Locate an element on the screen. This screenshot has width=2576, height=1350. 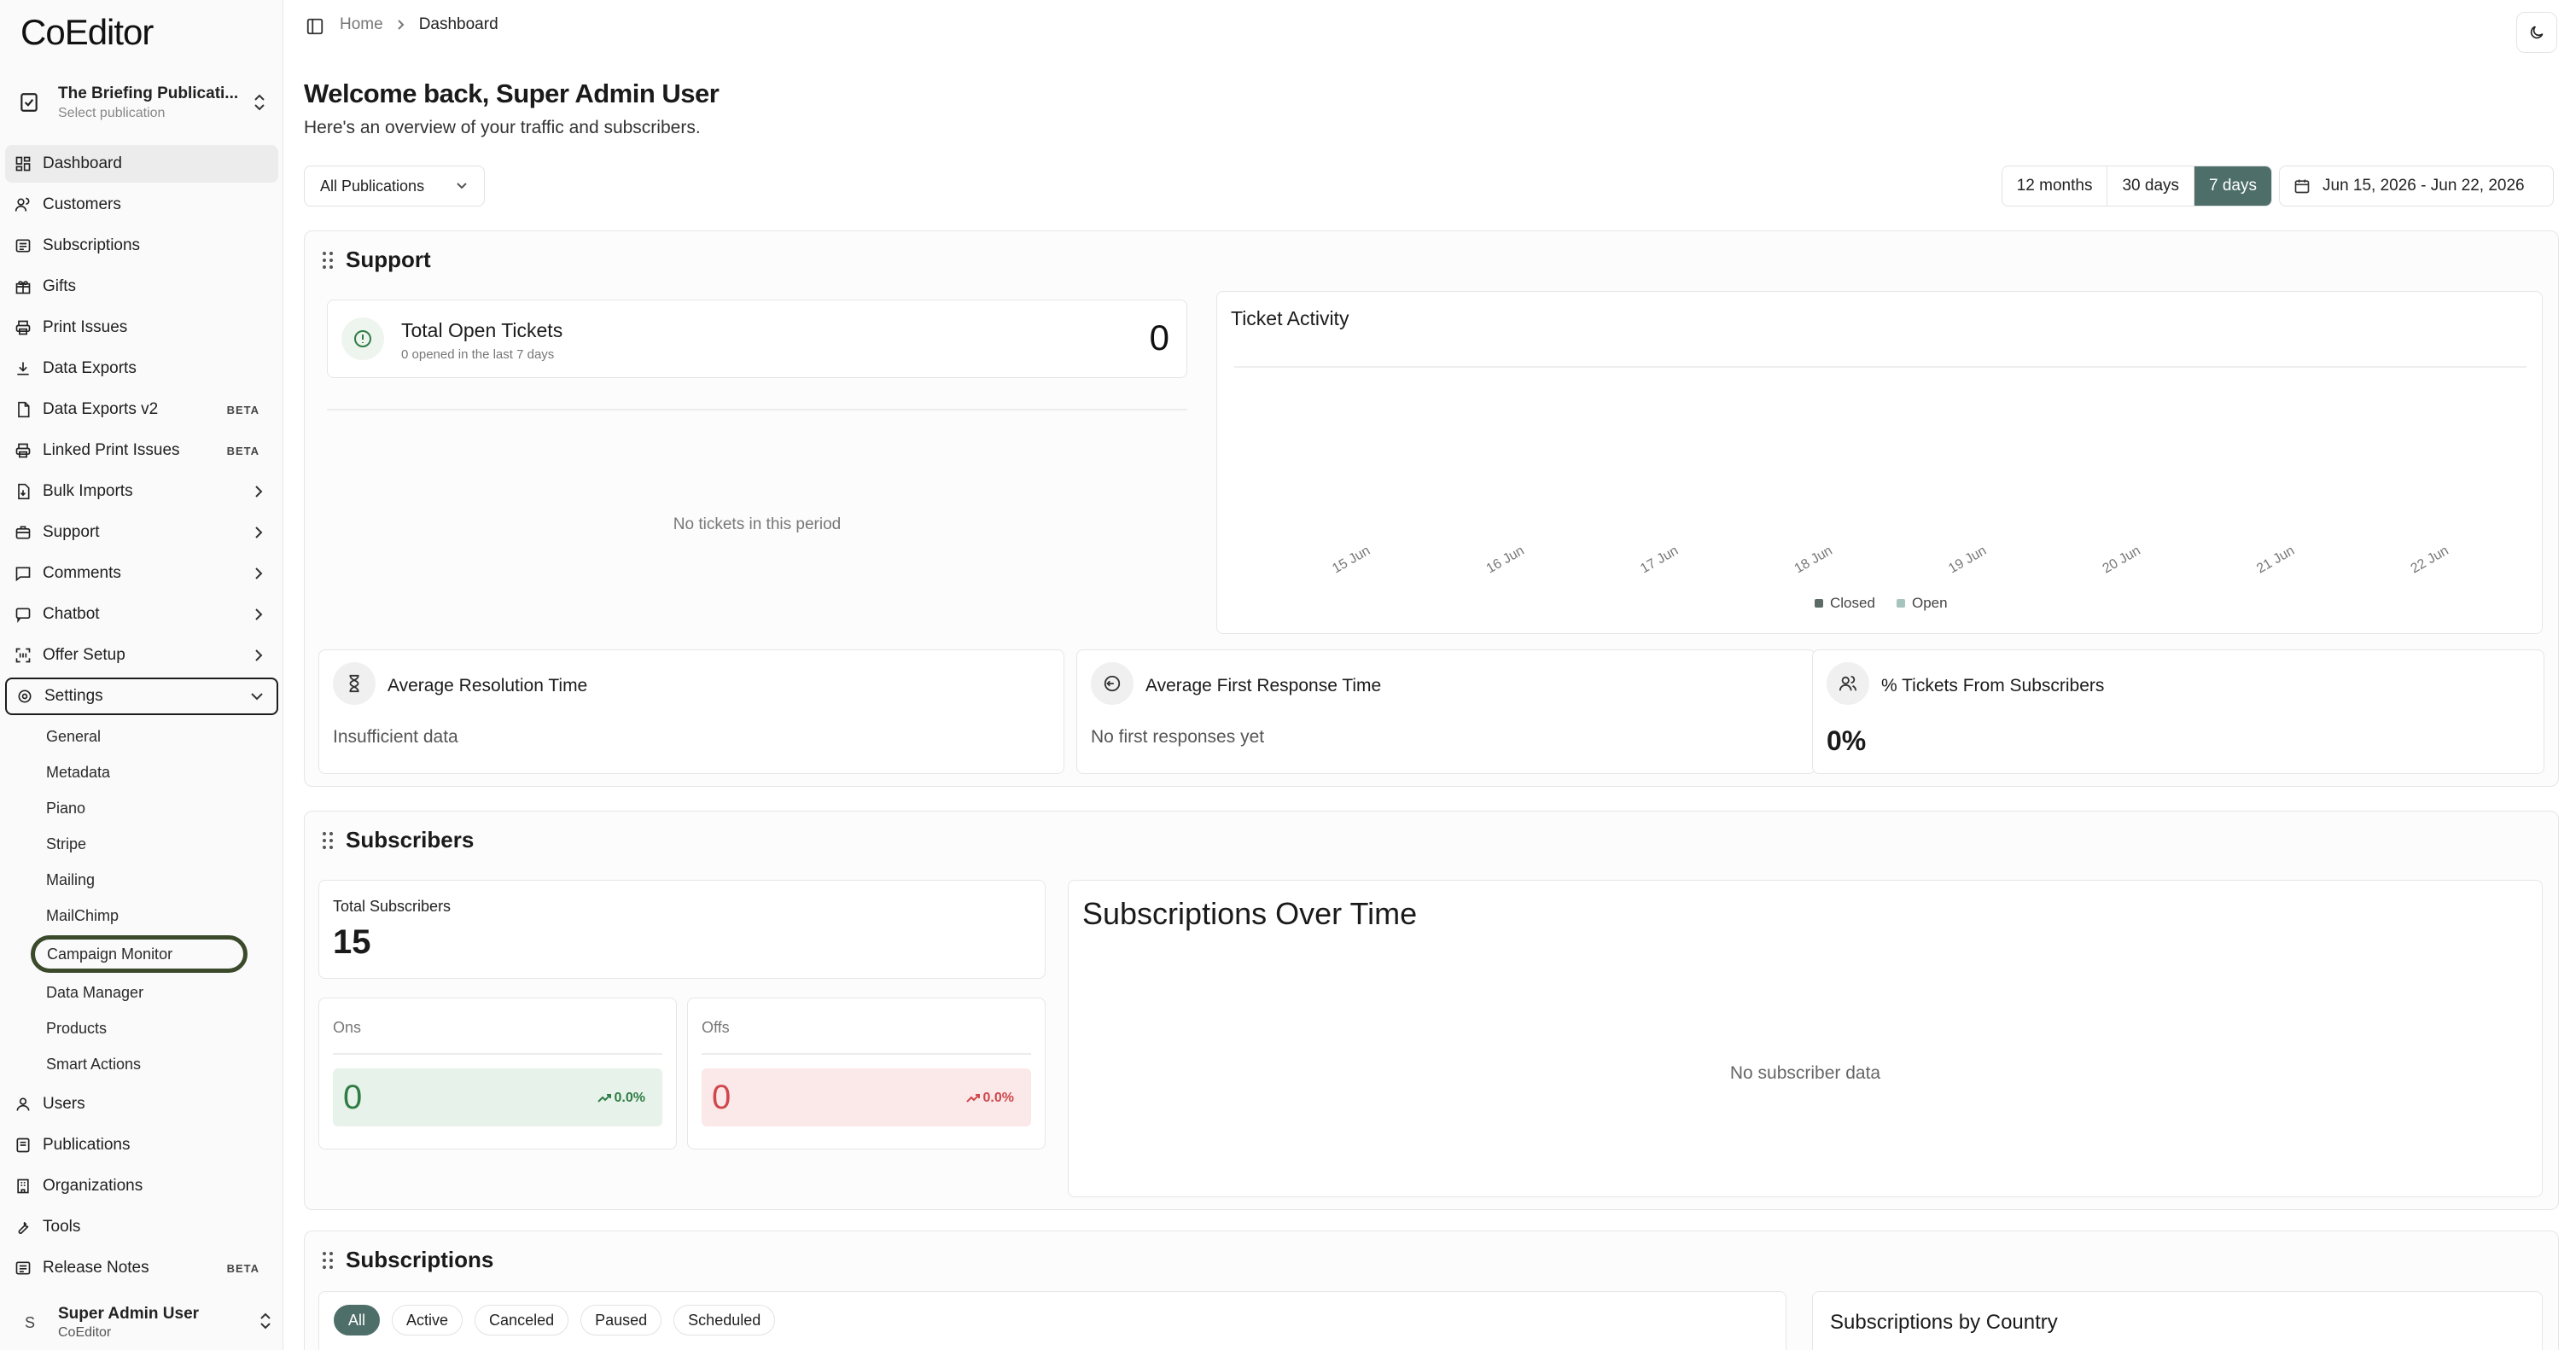
open-tickets-subtitle: 0 opened in the last 7 days is located at coordinates (478, 355).